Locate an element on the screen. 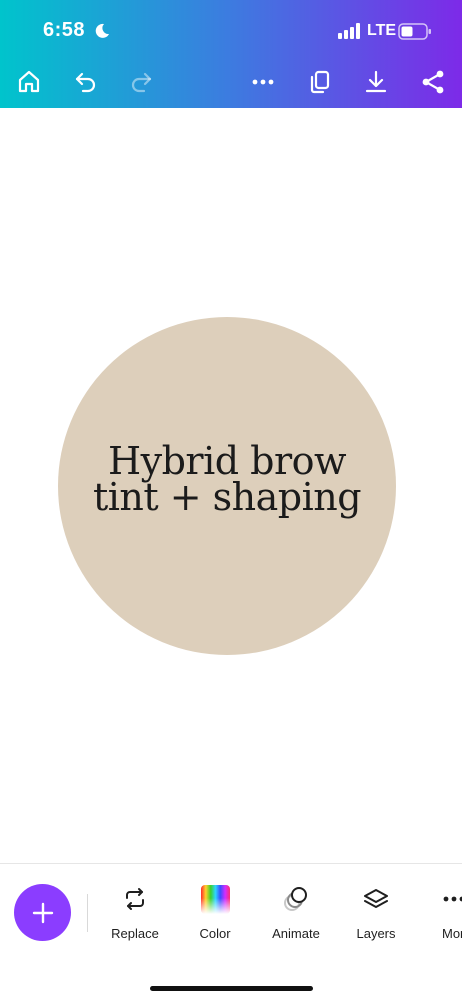 Image resolution: width=462 pixels, height=1001 pixels. network-label: LTE is located at coordinates (382, 30).